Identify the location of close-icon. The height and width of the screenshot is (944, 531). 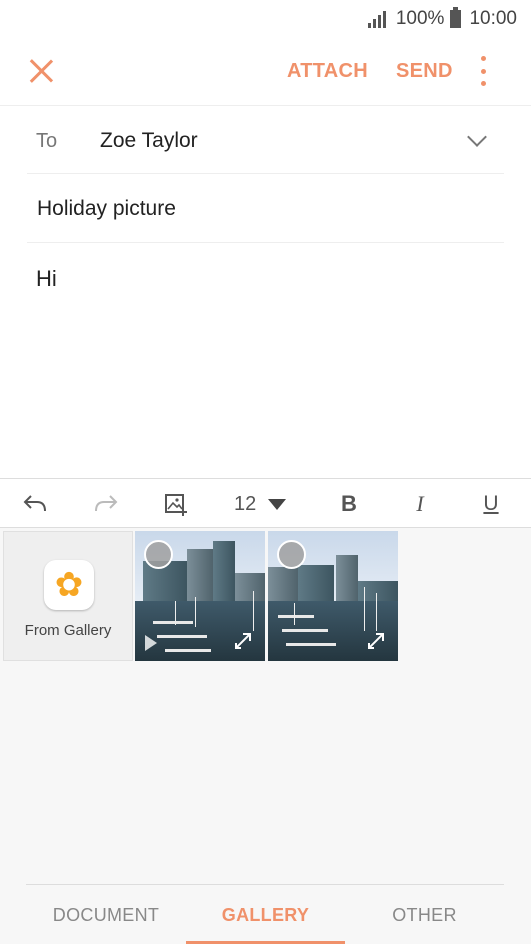
(41, 71).